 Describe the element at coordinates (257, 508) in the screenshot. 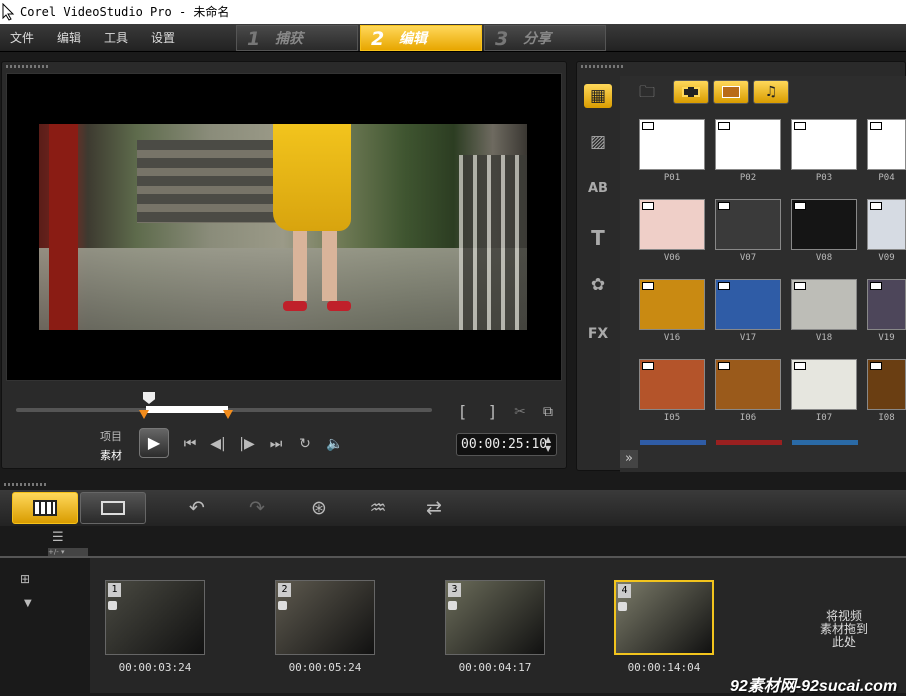

I see `redo-icon: ↷` at that location.